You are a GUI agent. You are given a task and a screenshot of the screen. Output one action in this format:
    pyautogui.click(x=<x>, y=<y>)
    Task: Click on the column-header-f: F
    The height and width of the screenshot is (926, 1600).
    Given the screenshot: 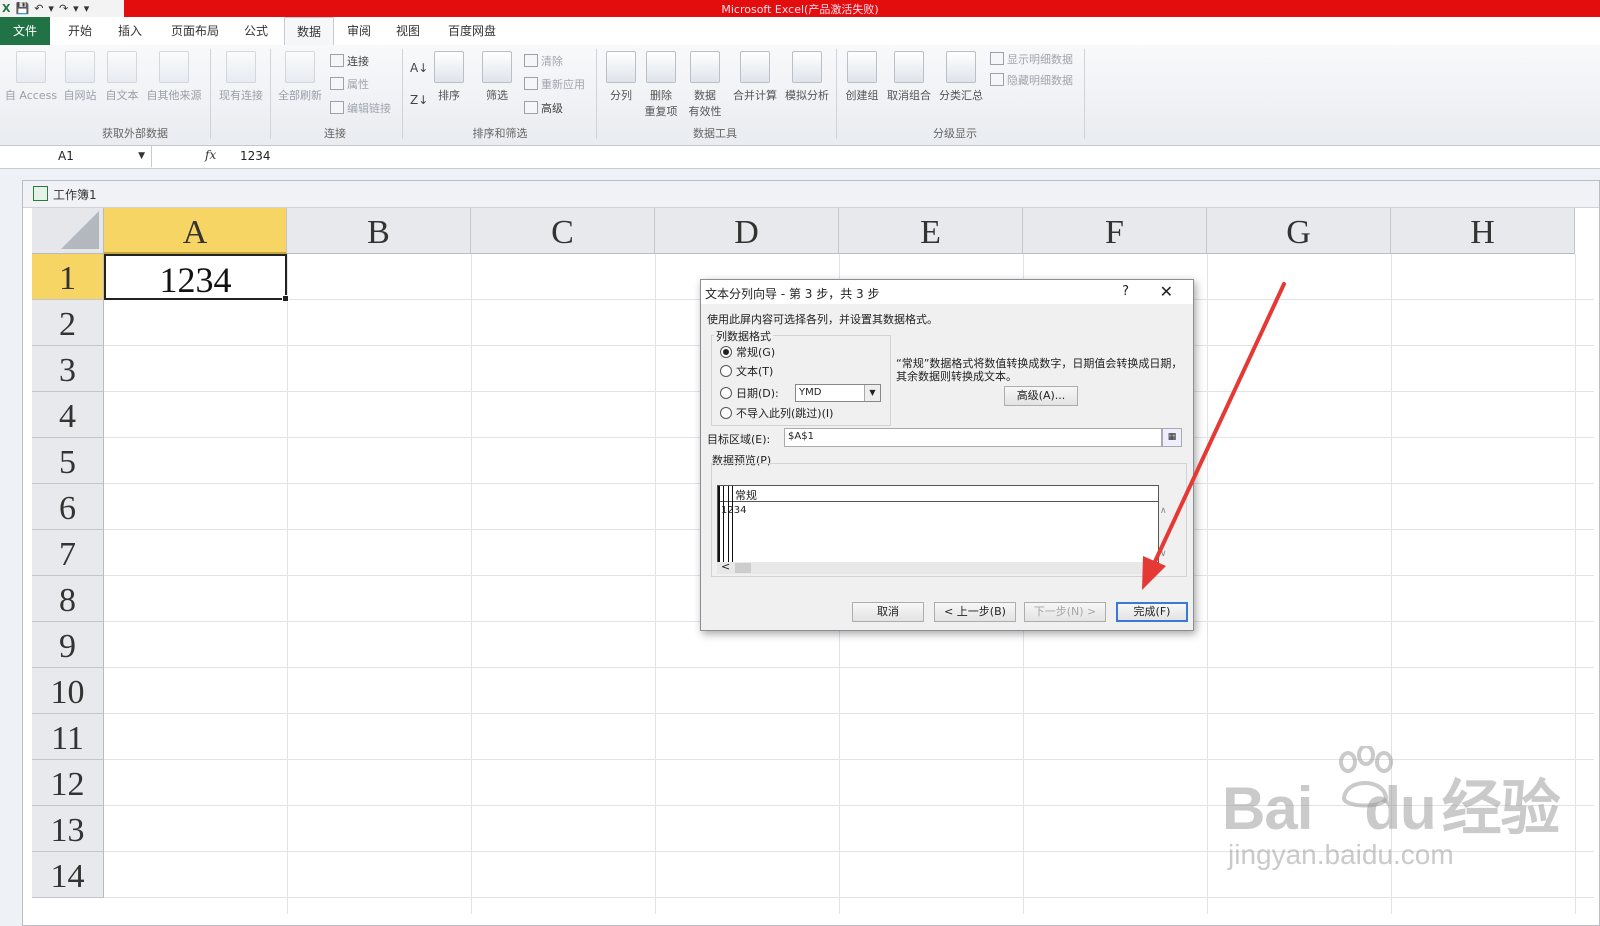 What is the action you would take?
    pyautogui.click(x=1115, y=231)
    